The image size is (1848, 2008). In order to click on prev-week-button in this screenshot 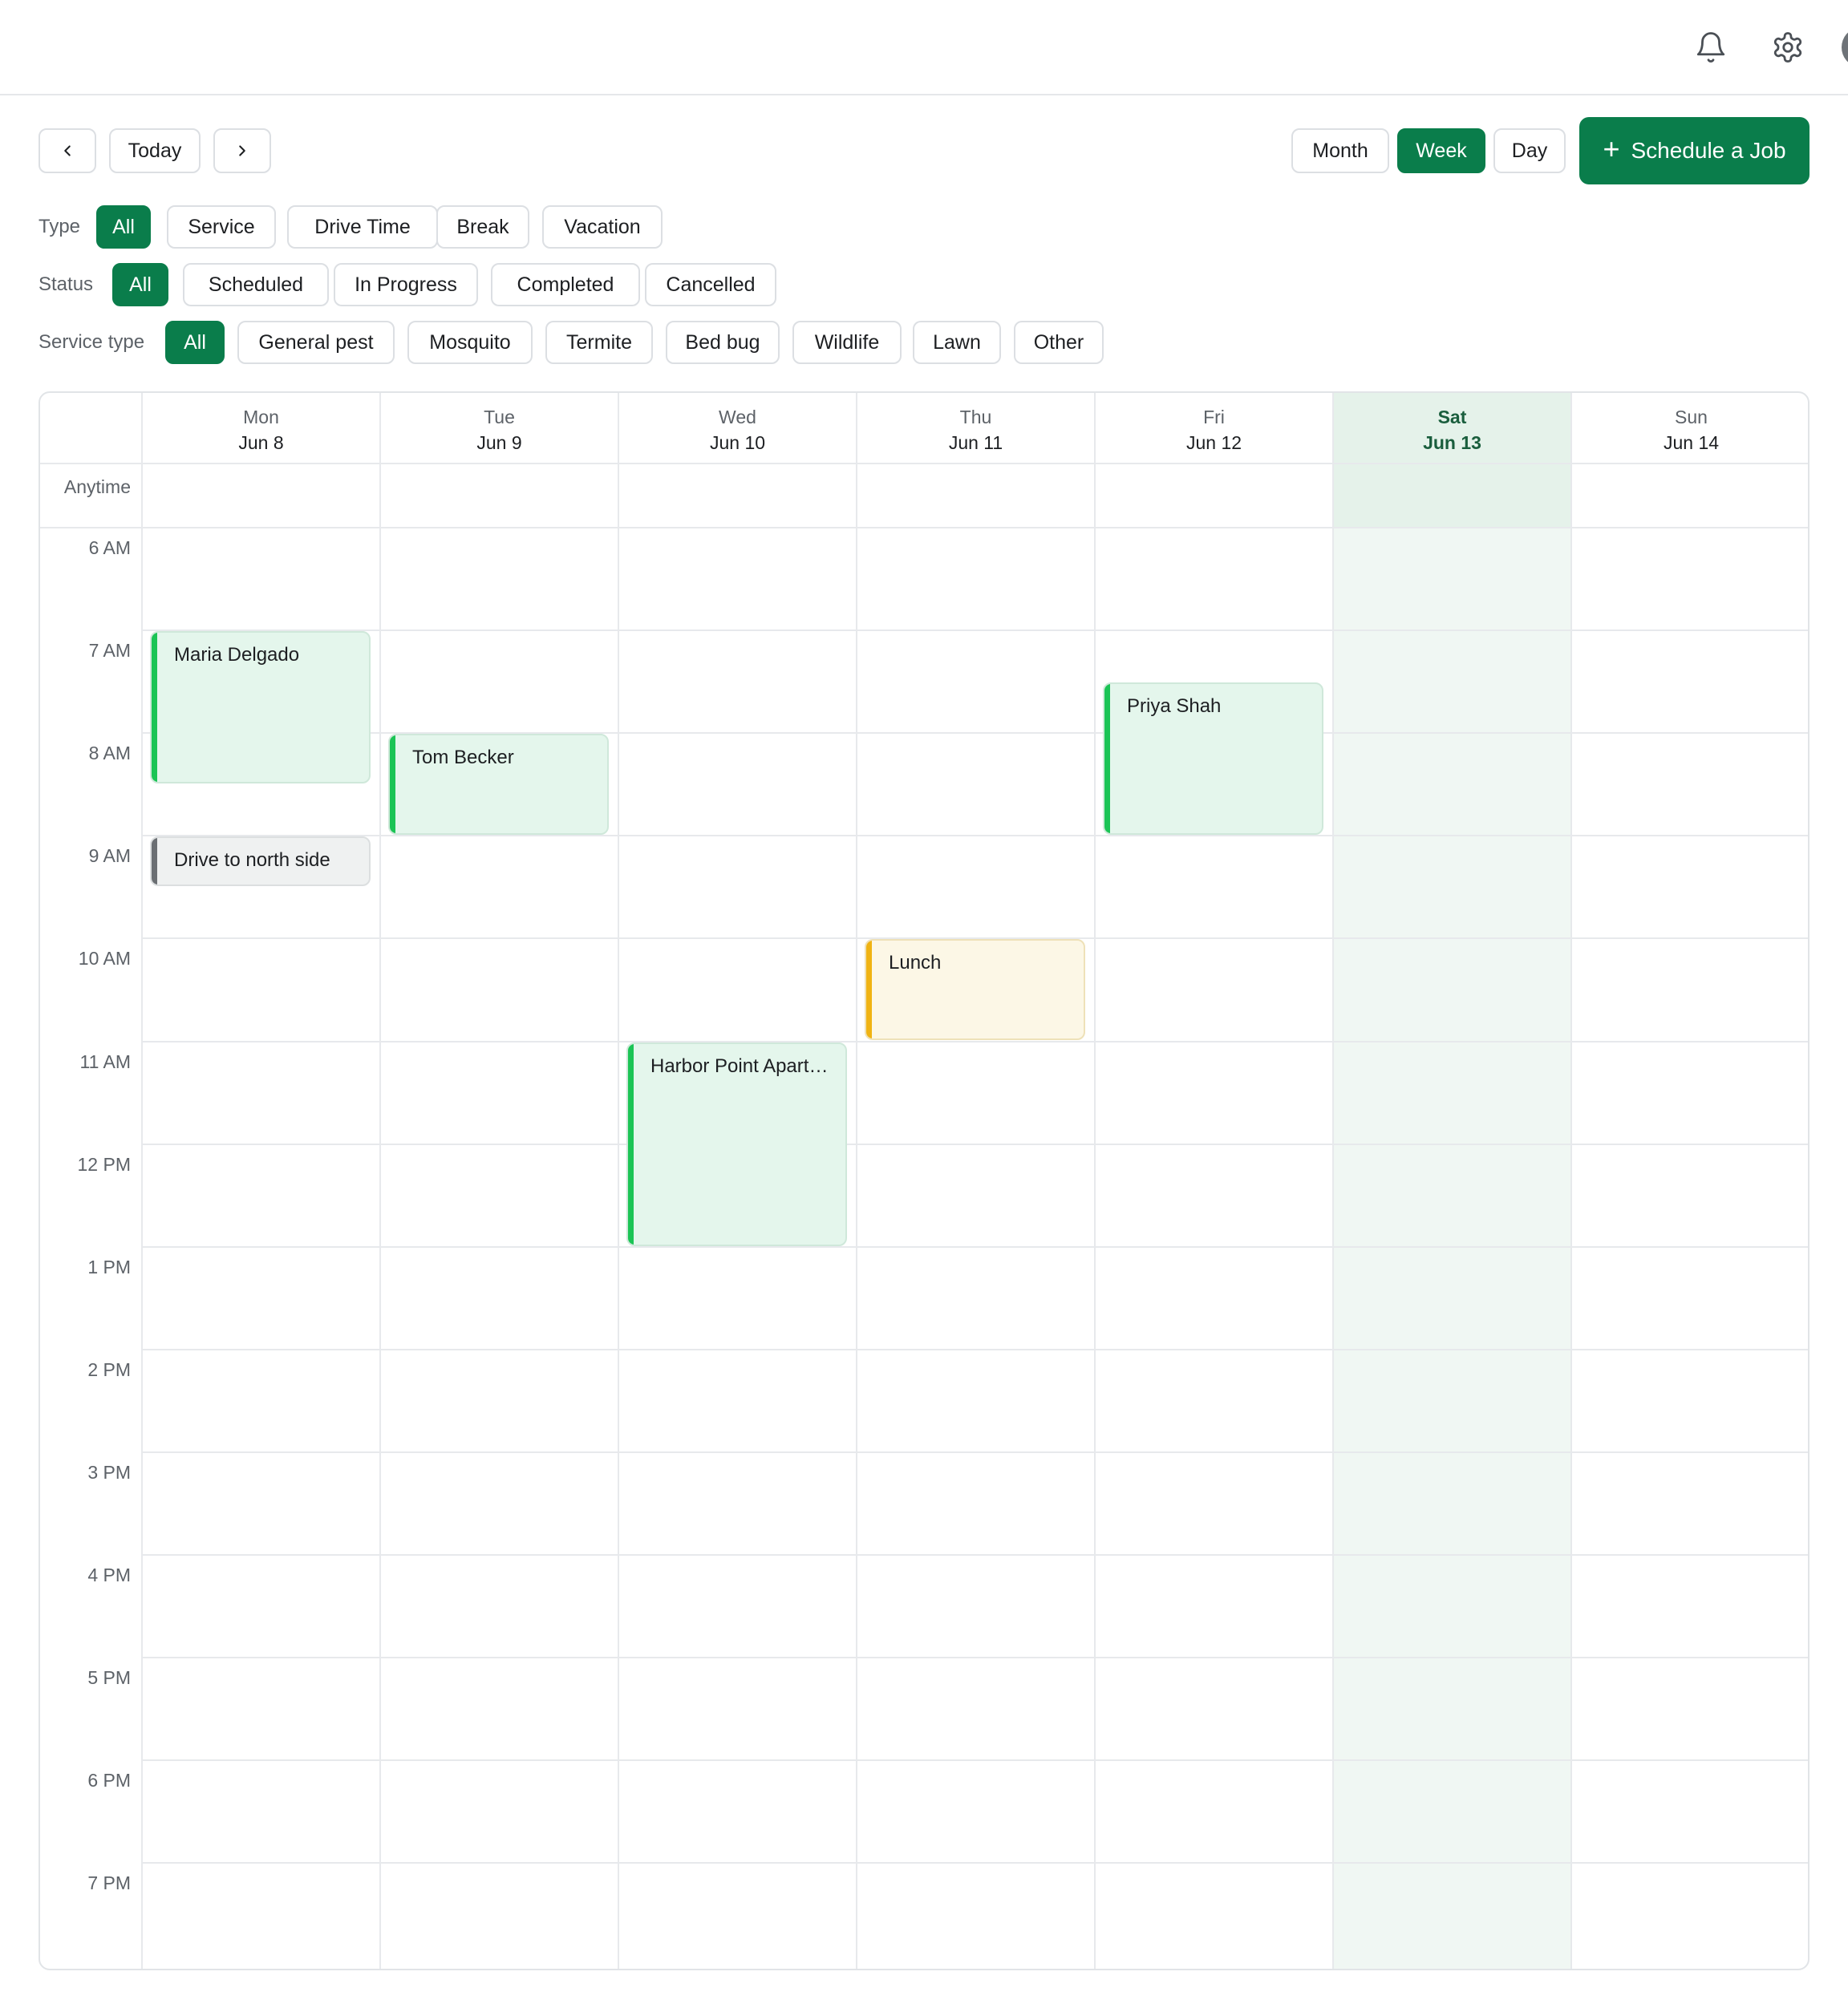, I will do `click(67, 150)`.